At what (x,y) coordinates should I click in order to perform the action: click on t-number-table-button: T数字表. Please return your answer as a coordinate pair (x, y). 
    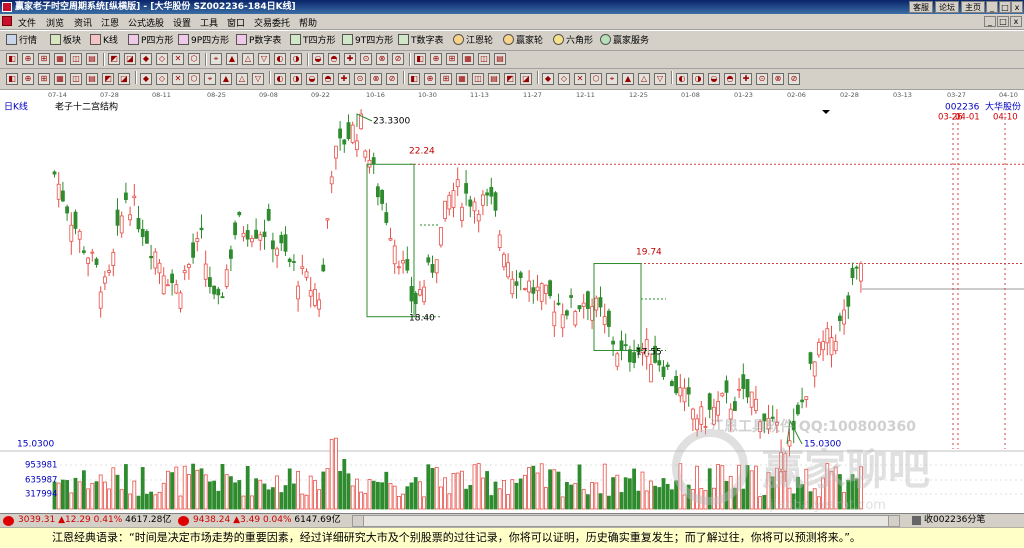
    Looking at the image, I should click on (421, 41).